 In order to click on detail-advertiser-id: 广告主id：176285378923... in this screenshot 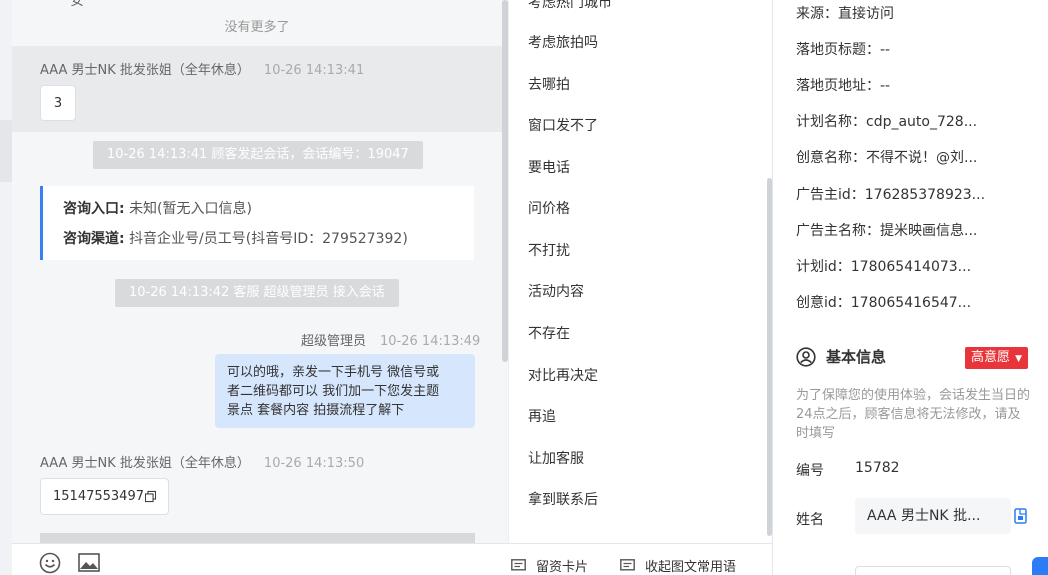, I will do `click(891, 195)`.